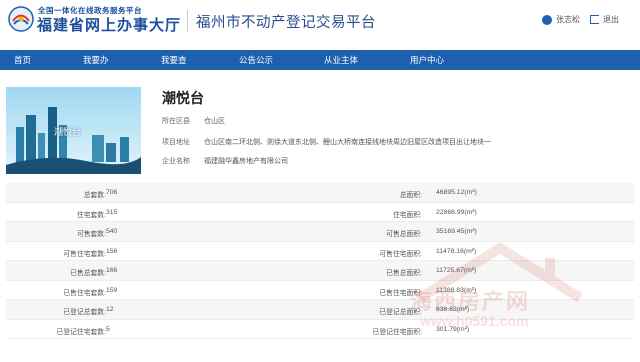  I want to click on stat-label: 总套数:, so click(94, 195).